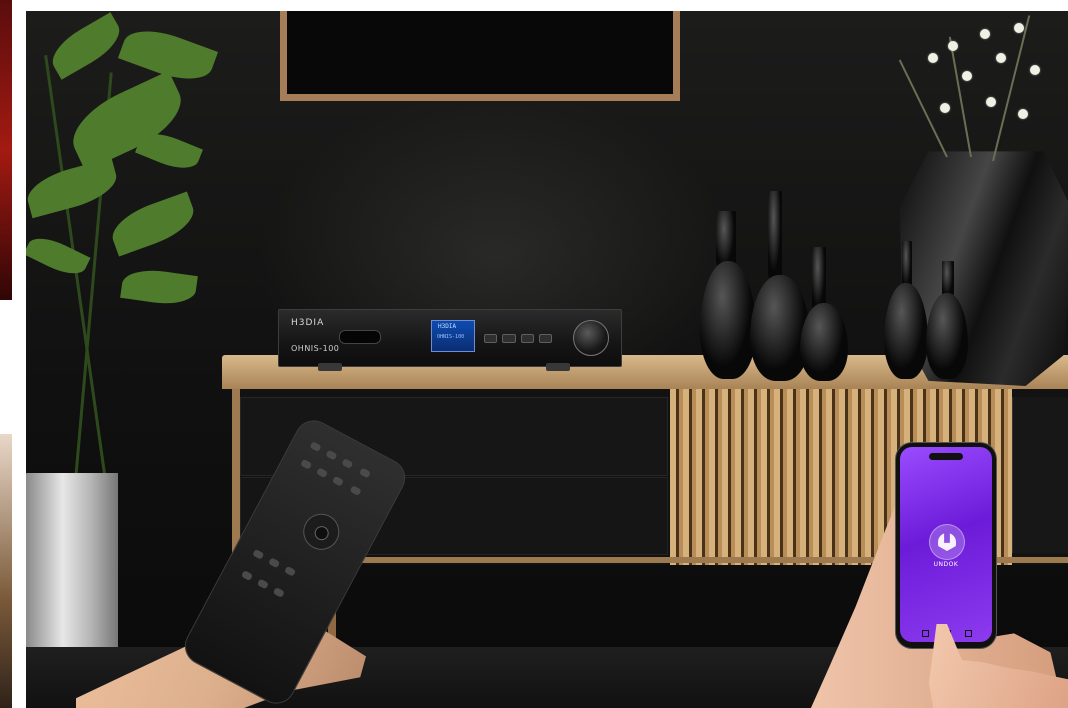 Image resolution: width=1068 pixels, height=708 pixels. Describe the element at coordinates (1040, 475) in the screenshot. I see `console-side-panel` at that location.